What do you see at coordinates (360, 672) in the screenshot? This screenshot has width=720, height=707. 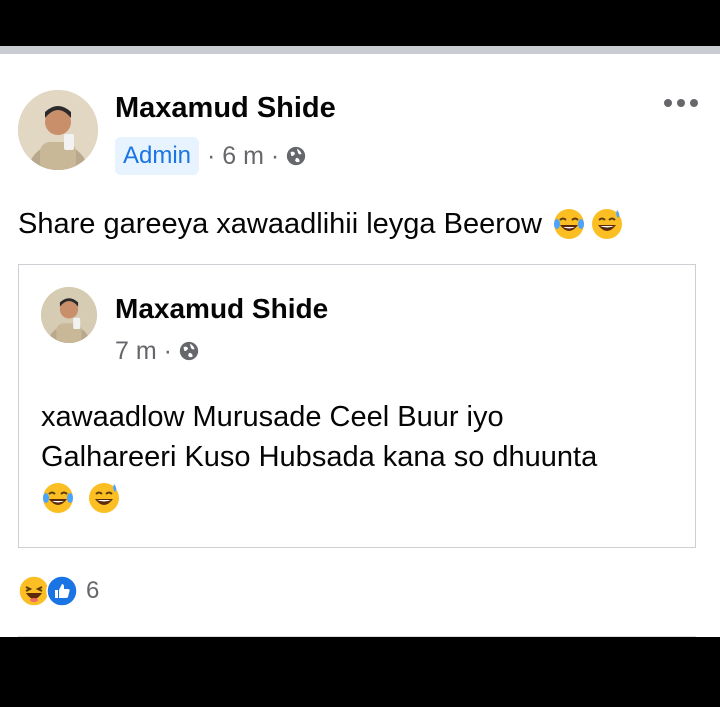 I see `bottom-black-bar` at bounding box center [360, 672].